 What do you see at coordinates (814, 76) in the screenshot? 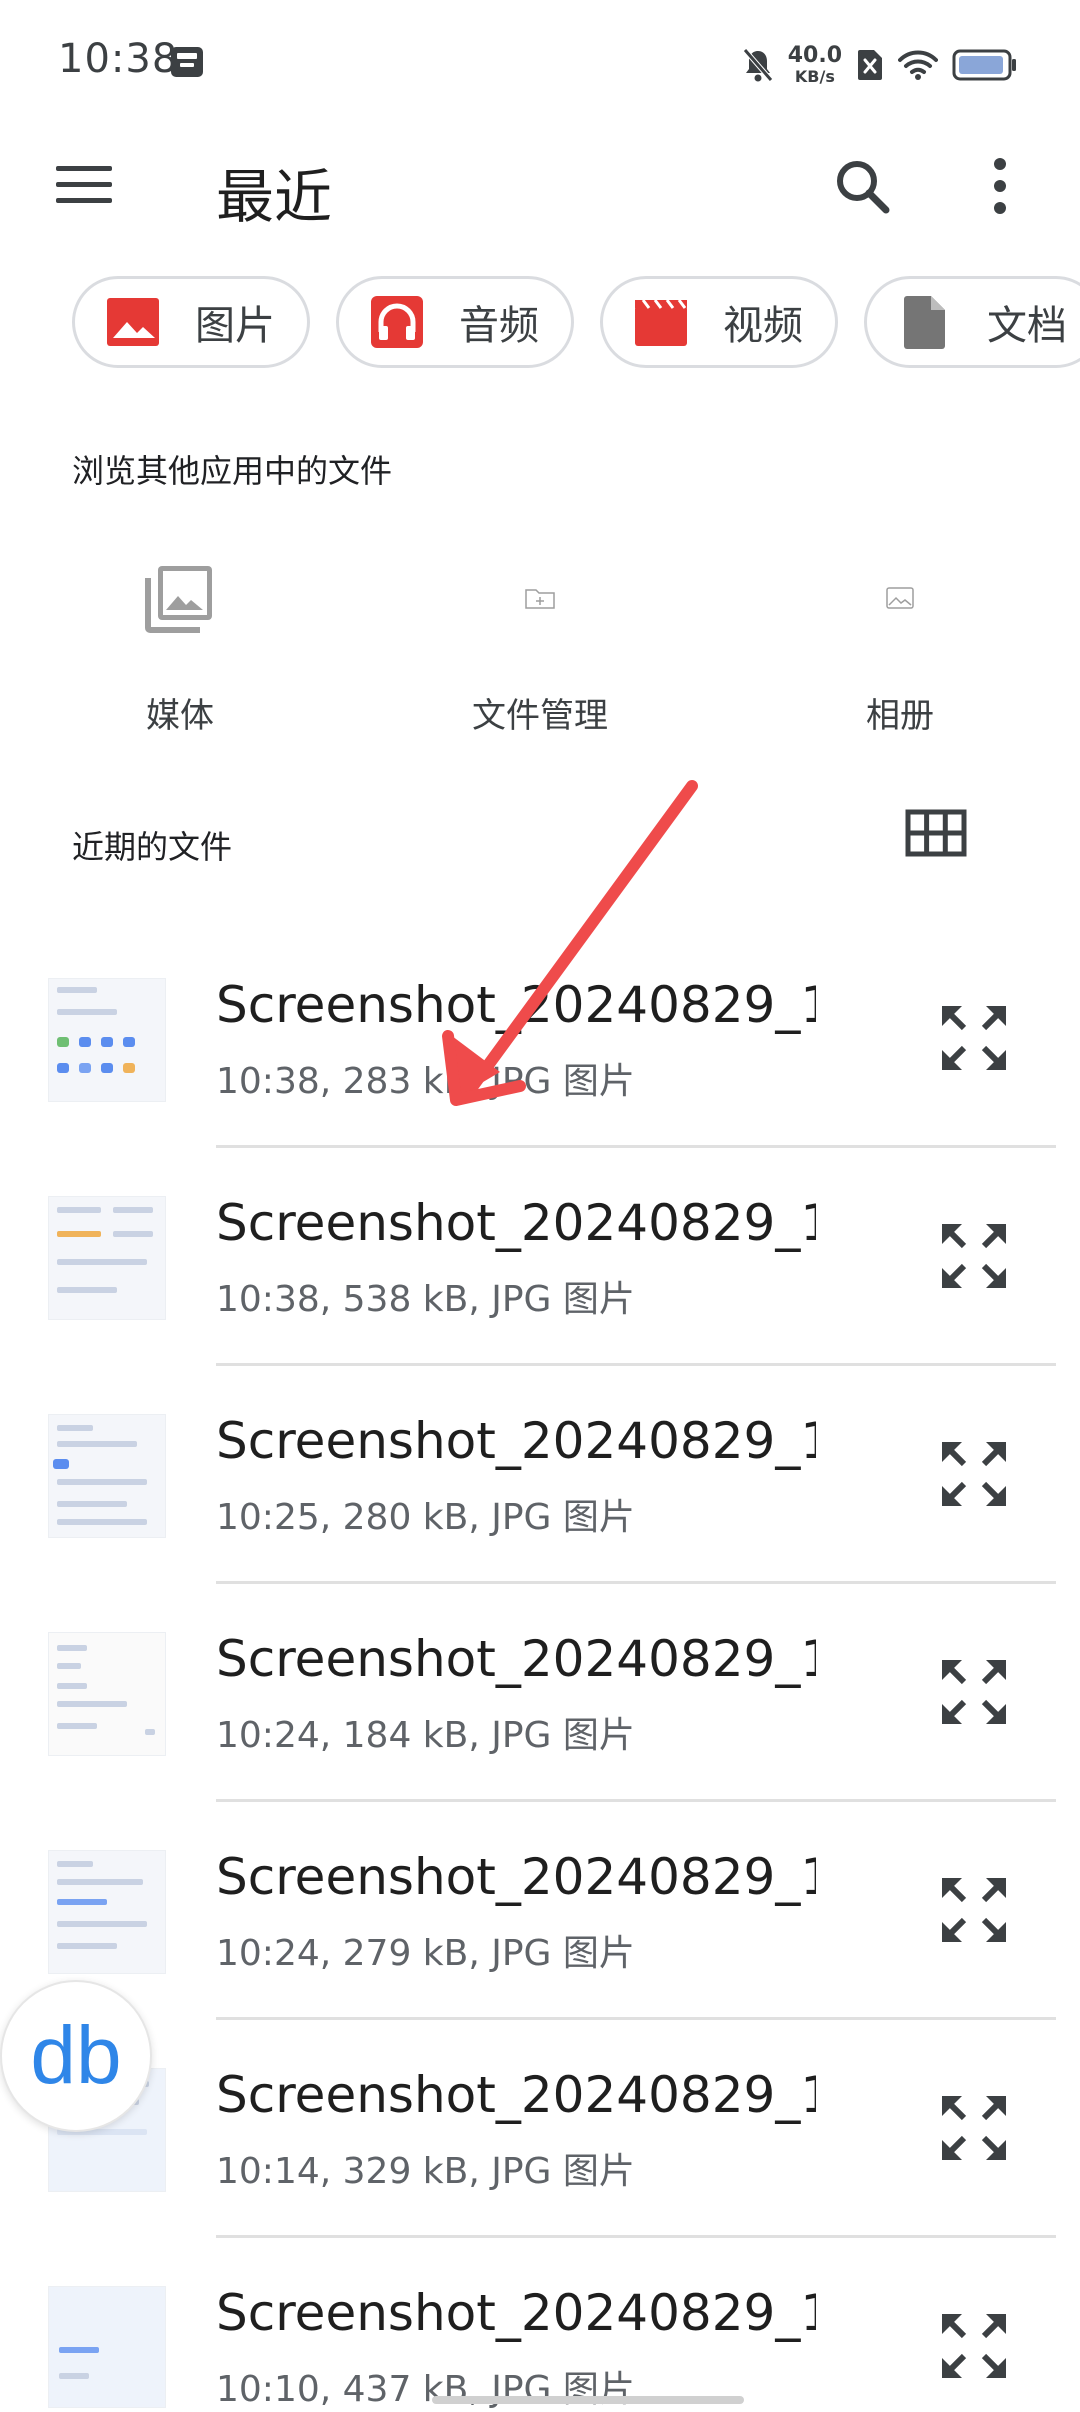
I see `net-speed-unit: KB/s` at bounding box center [814, 76].